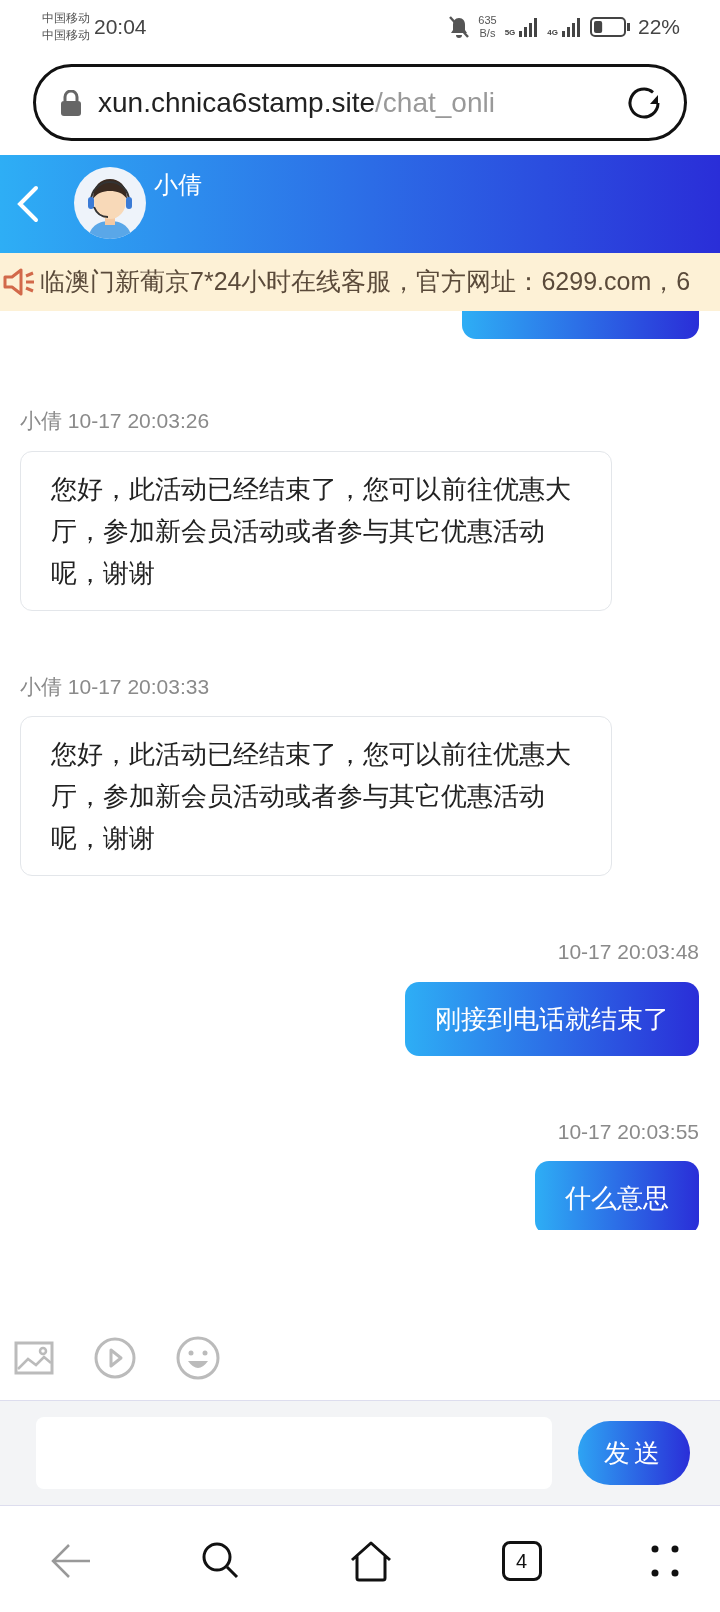 The width and height of the screenshot is (720, 1612). Describe the element at coordinates (617, 1195) in the screenshot. I see `message-bubble: 什么意思` at that location.